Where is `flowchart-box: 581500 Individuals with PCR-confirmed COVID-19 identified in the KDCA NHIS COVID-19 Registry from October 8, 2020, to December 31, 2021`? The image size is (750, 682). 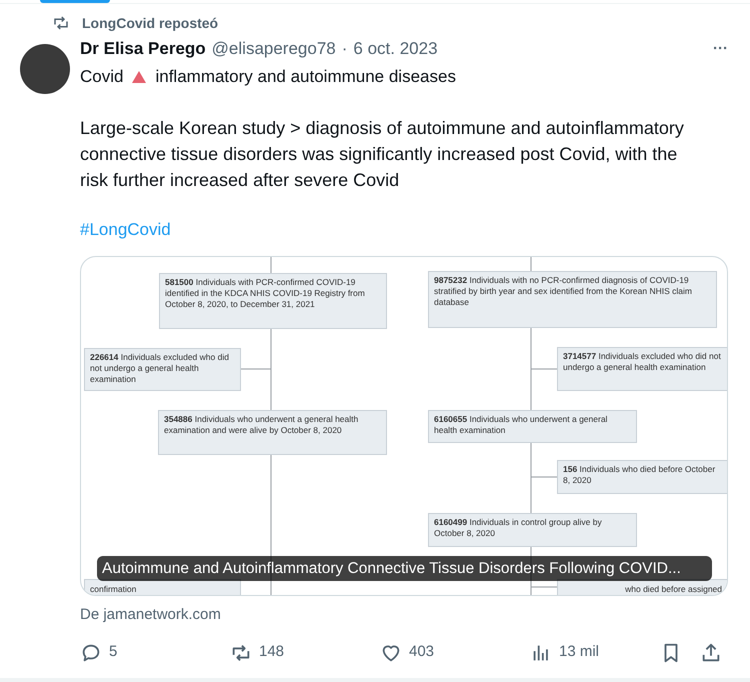
flowchart-box: 581500 Individuals with PCR-confirmed COVID-19 identified in the KDCA NHIS COVID-19 Registry from October 8, 2020, to December 31, 2021 is located at coordinates (273, 301).